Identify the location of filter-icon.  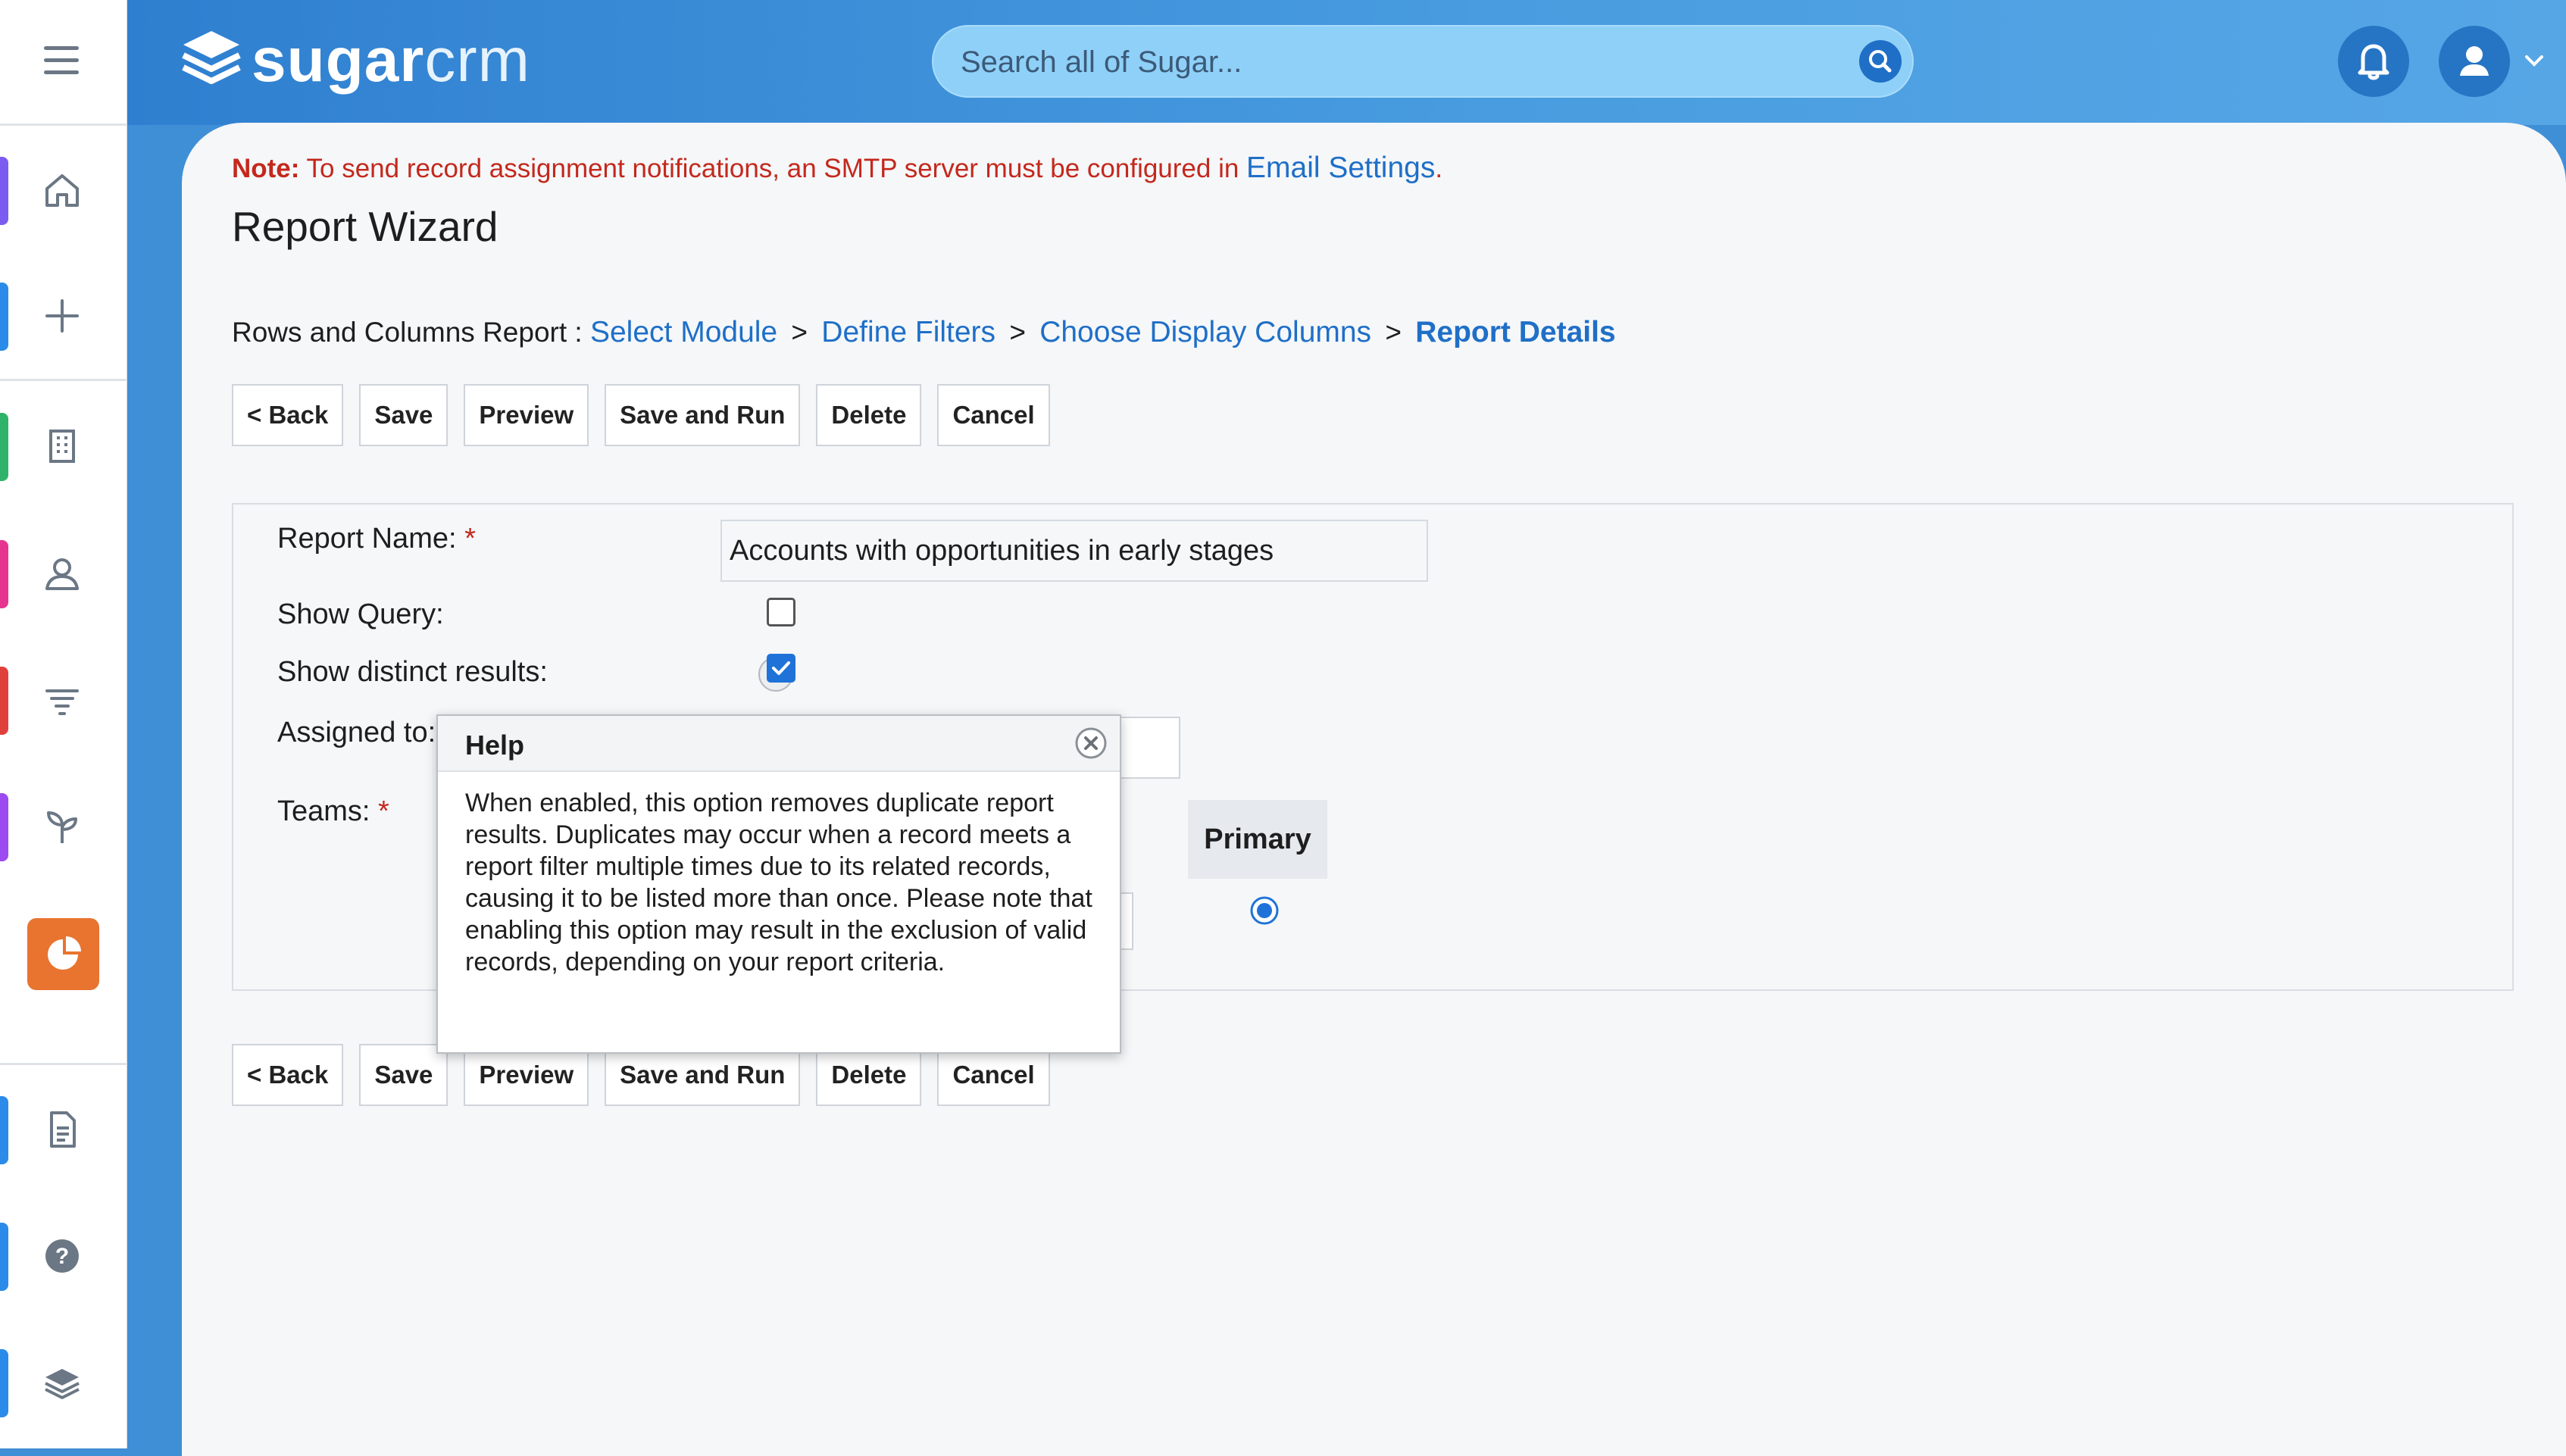
(62, 700).